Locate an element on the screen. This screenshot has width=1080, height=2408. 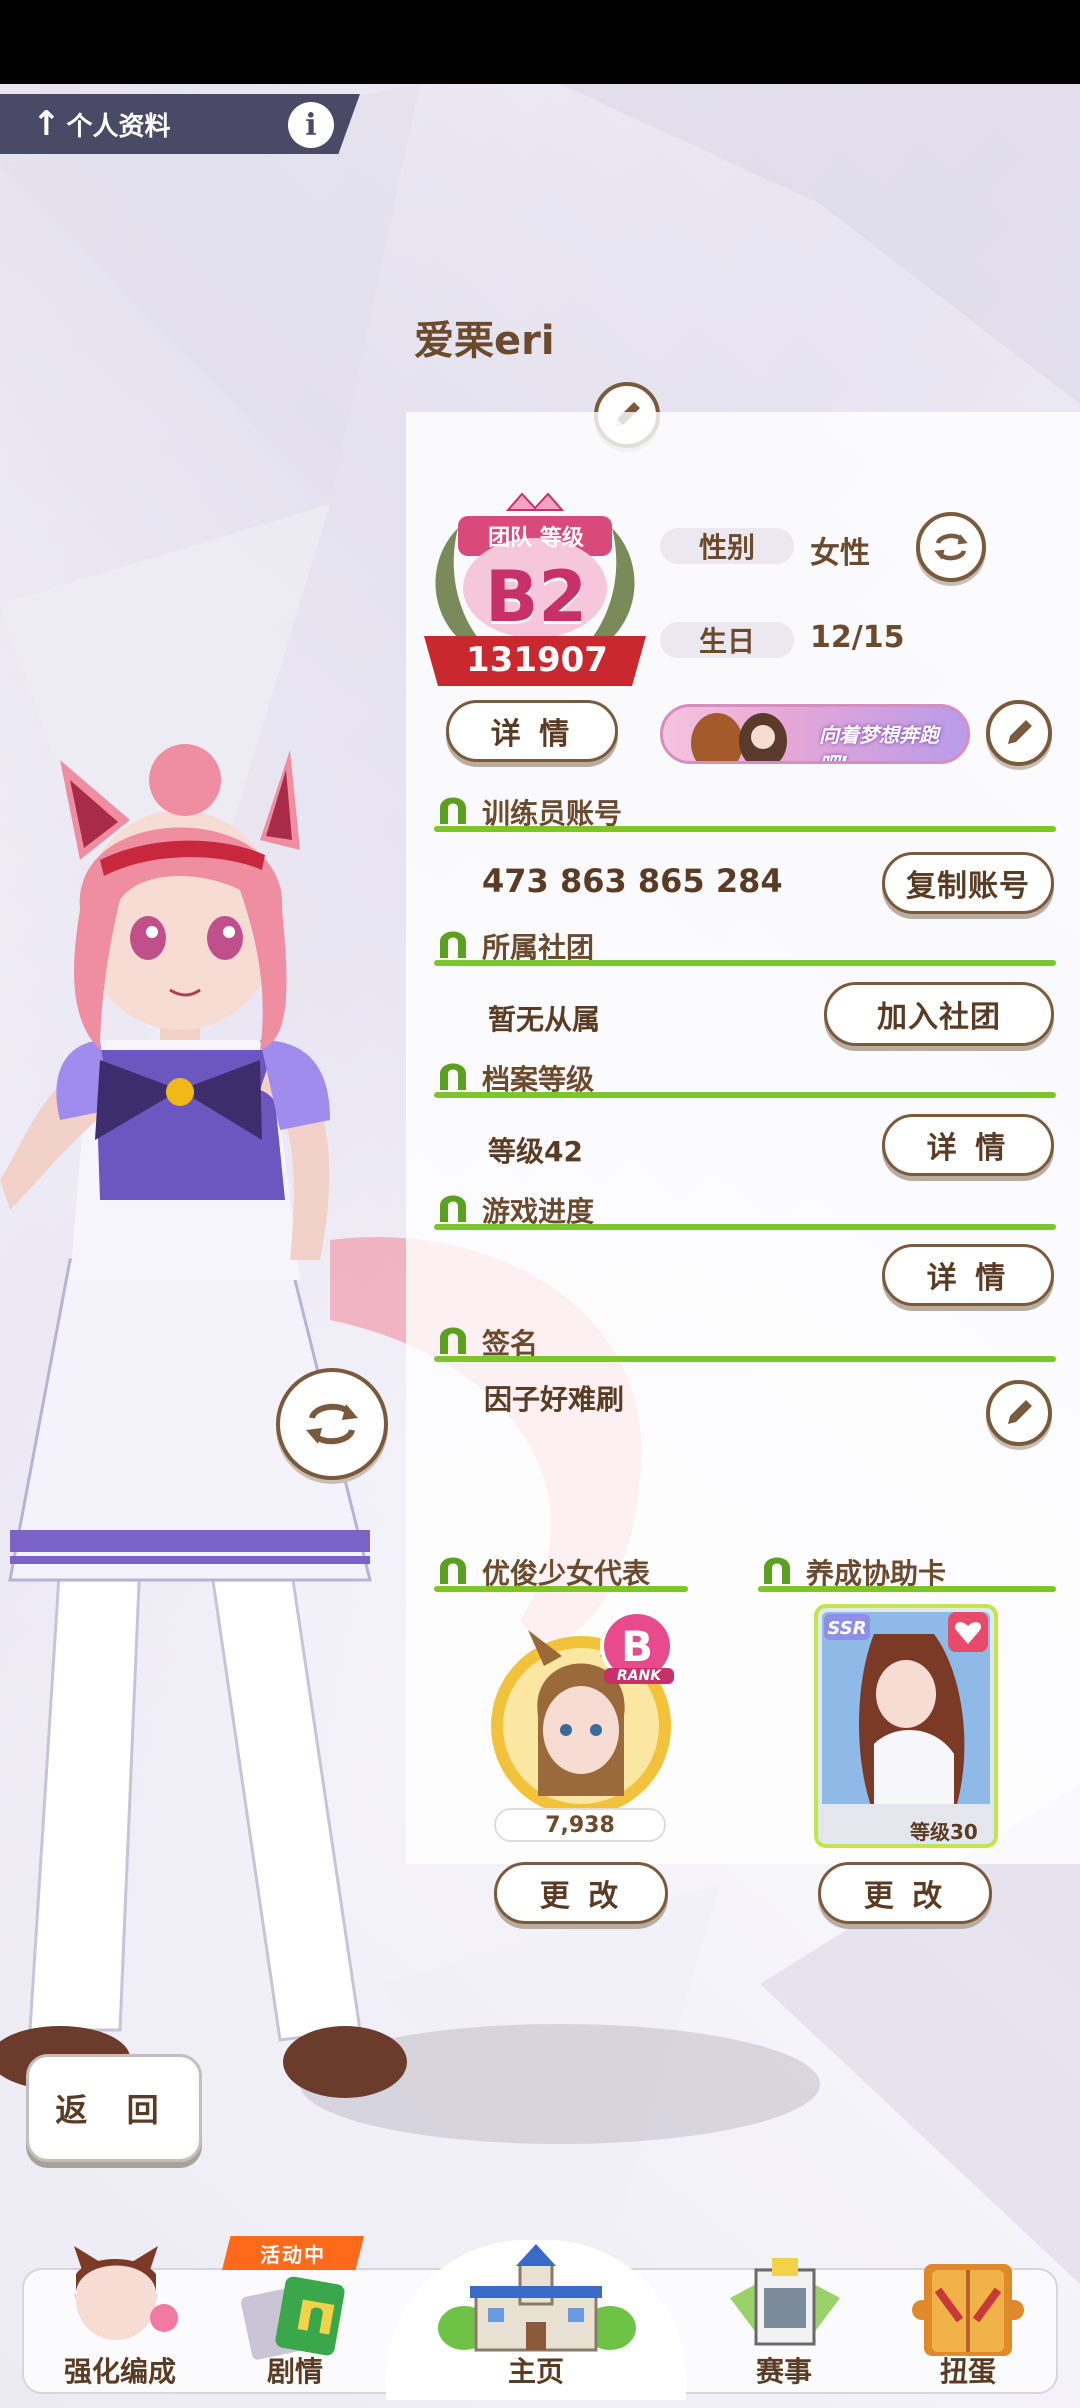
nav-label: 剧情 is located at coordinates (294, 2371).